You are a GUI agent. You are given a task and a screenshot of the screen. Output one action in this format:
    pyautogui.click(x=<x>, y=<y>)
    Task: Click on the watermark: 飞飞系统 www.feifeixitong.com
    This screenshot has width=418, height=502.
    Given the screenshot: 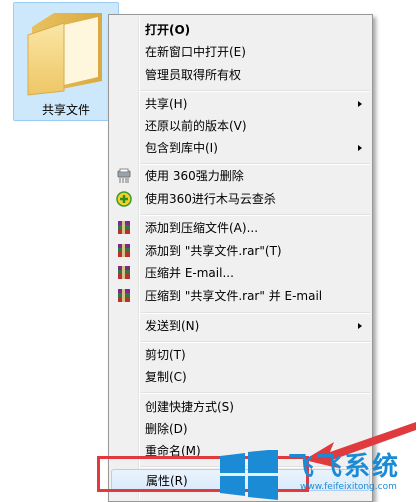 What is the action you would take?
    pyautogui.click(x=318, y=474)
    